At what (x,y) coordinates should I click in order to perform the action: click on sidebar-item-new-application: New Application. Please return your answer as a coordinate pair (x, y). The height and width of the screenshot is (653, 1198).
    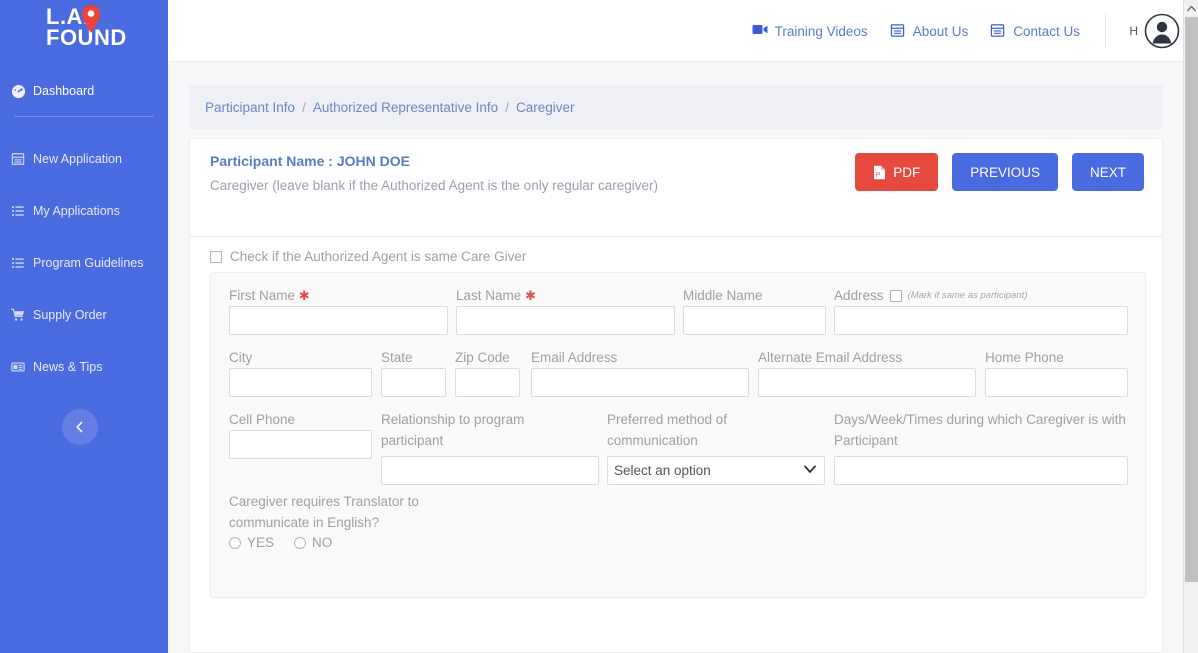
    Looking at the image, I should click on (84, 159).